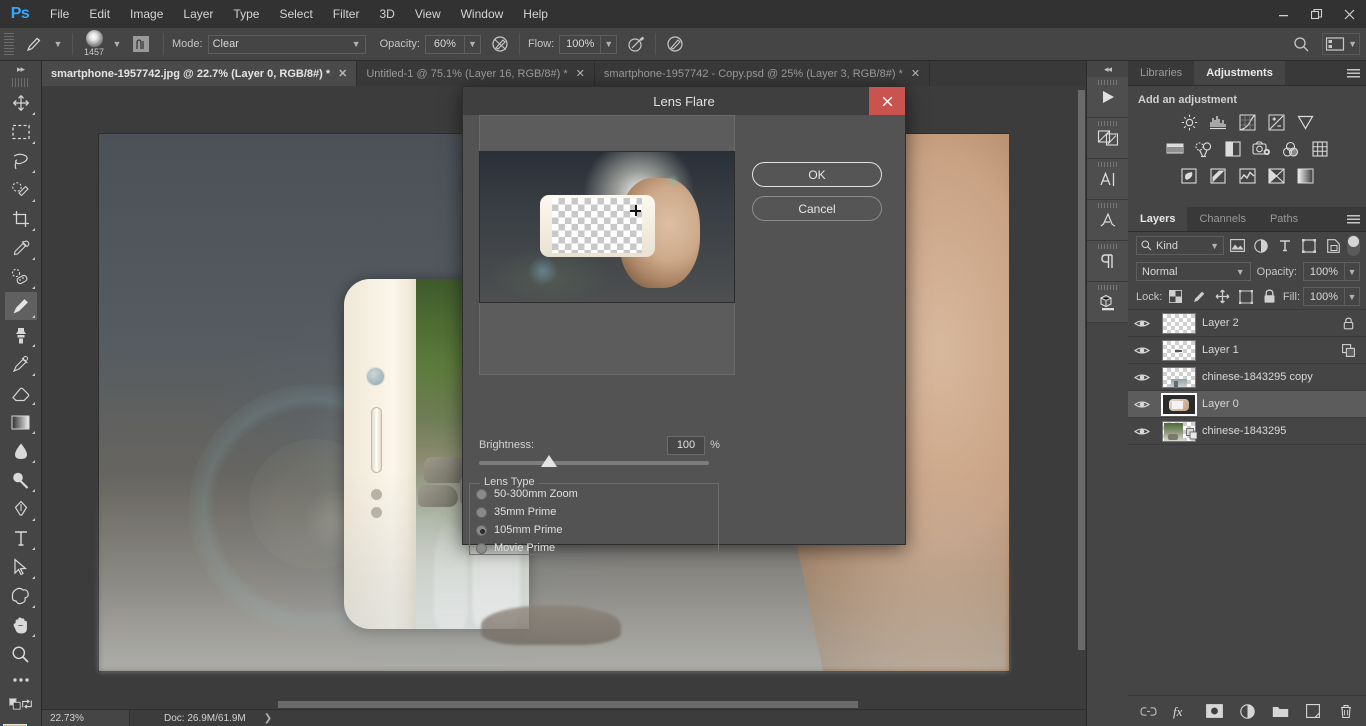 This screenshot has width=1366, height=726. Describe the element at coordinates (1222, 219) in the screenshot. I see `tab-channels: Channels` at that location.